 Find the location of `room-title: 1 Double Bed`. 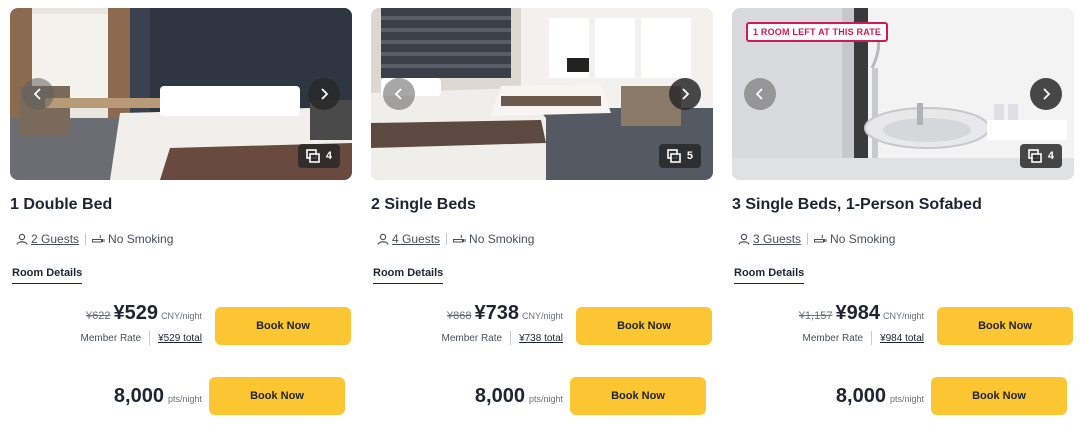

room-title: 1 Double Bed is located at coordinates (61, 204).